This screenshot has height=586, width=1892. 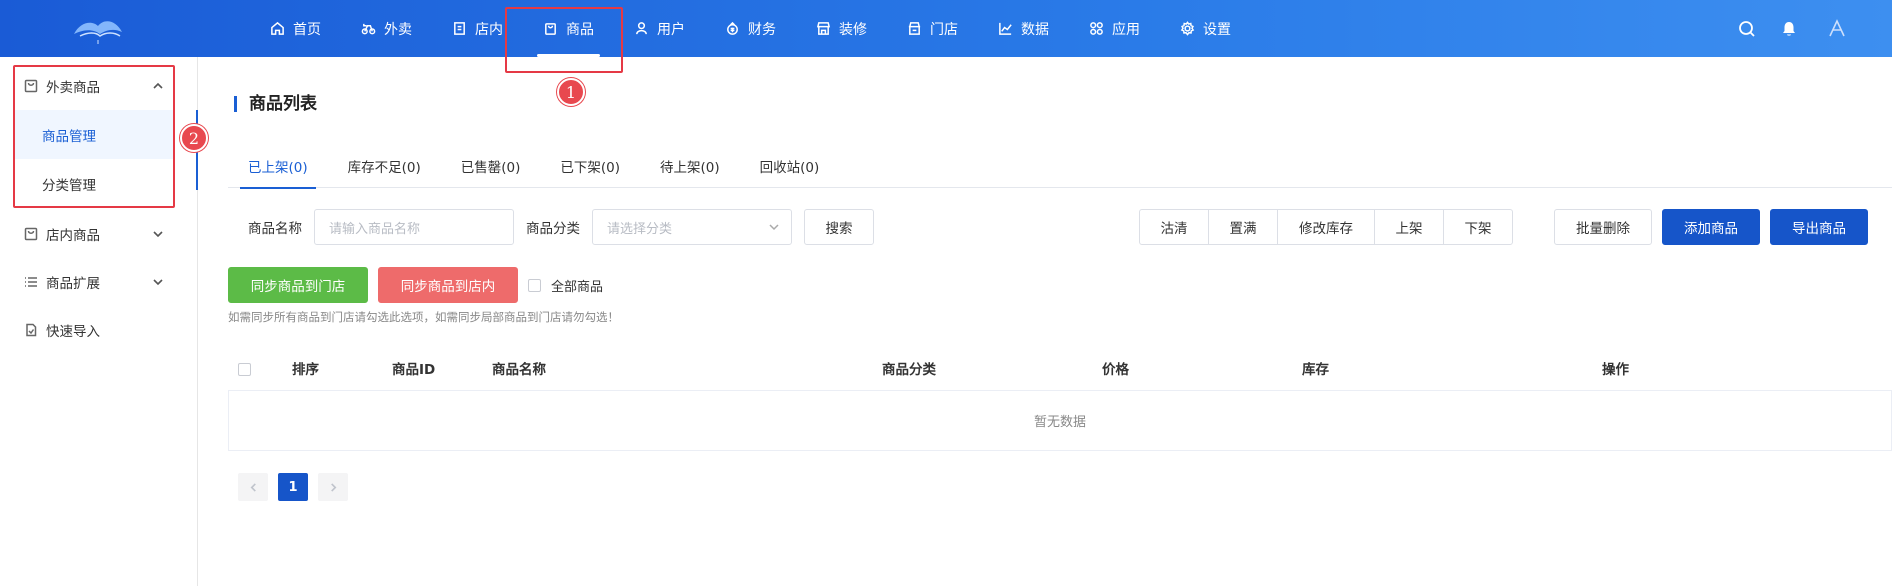 I want to click on tab-off-shelf: 已下架(0), so click(x=590, y=168).